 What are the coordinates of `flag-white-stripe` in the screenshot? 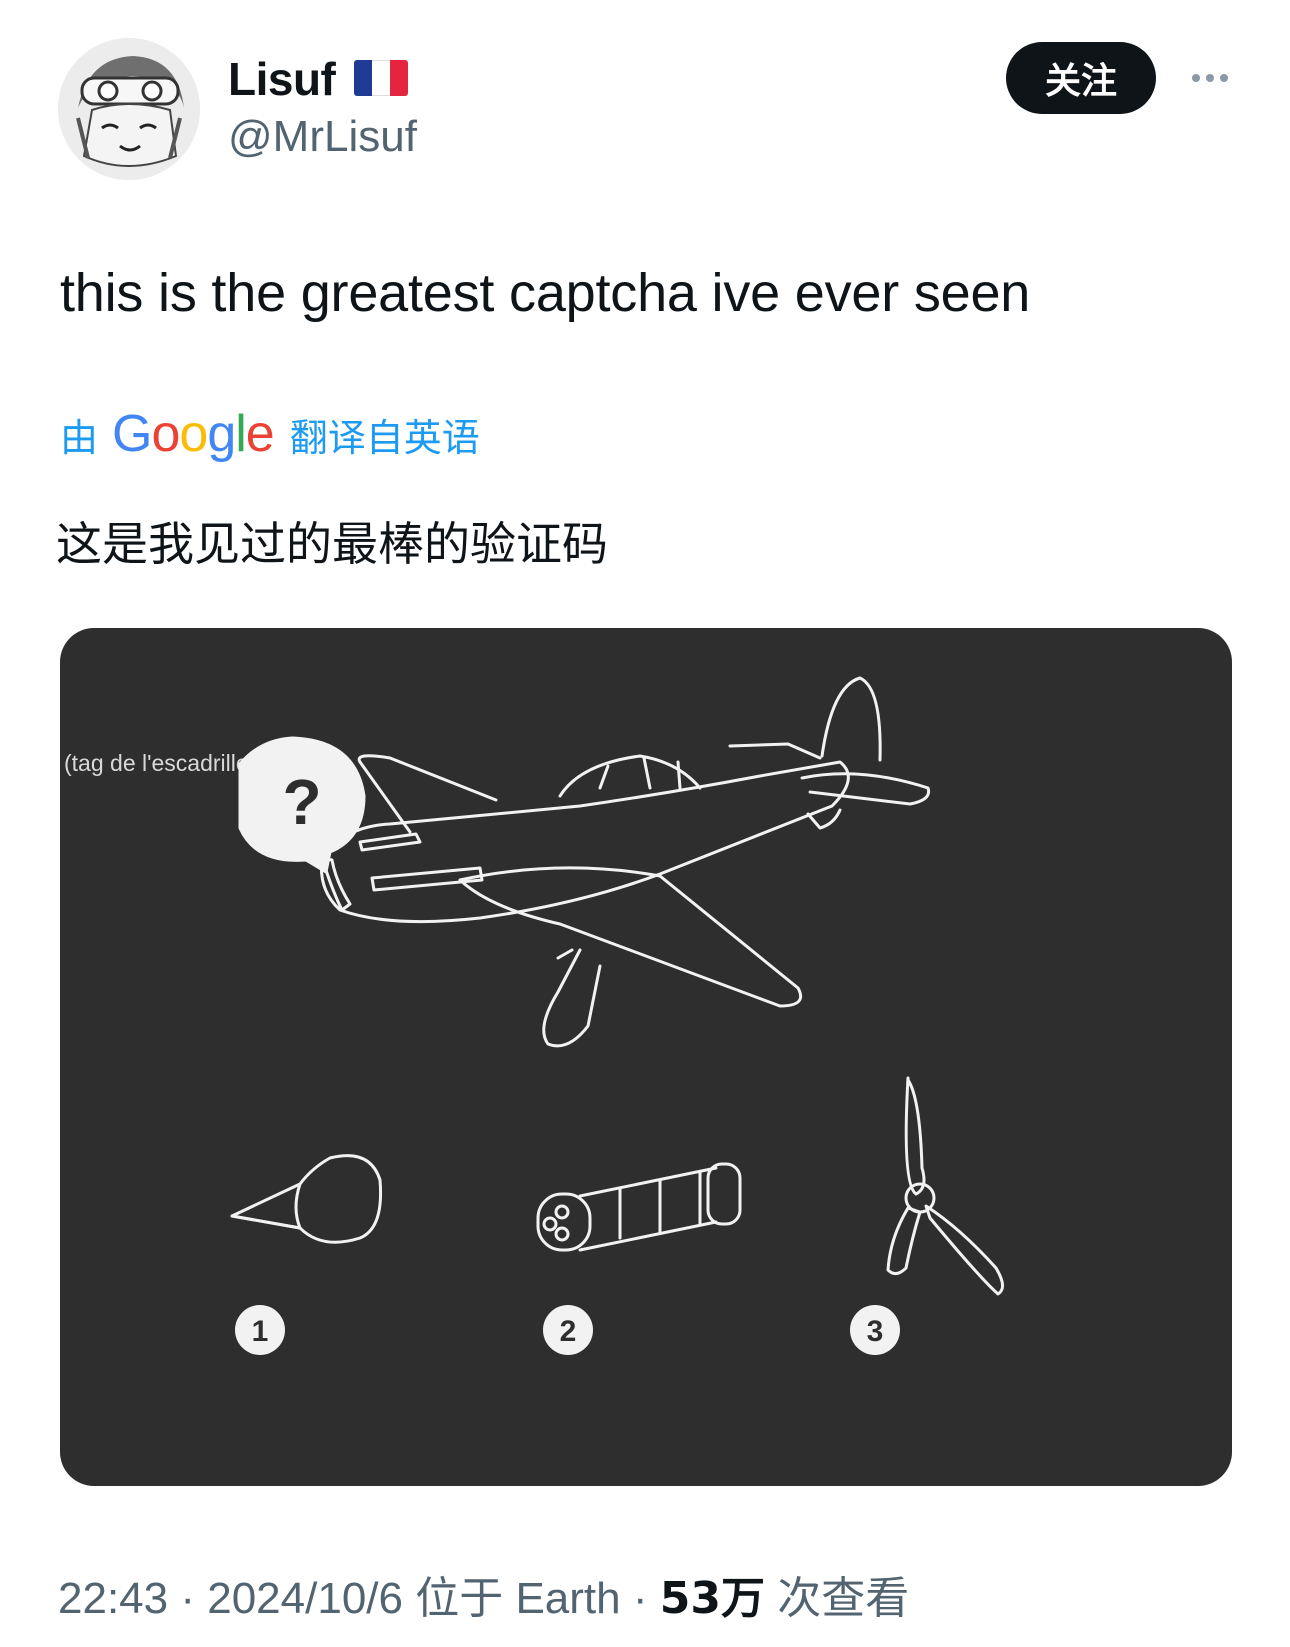 It's located at (381, 78).